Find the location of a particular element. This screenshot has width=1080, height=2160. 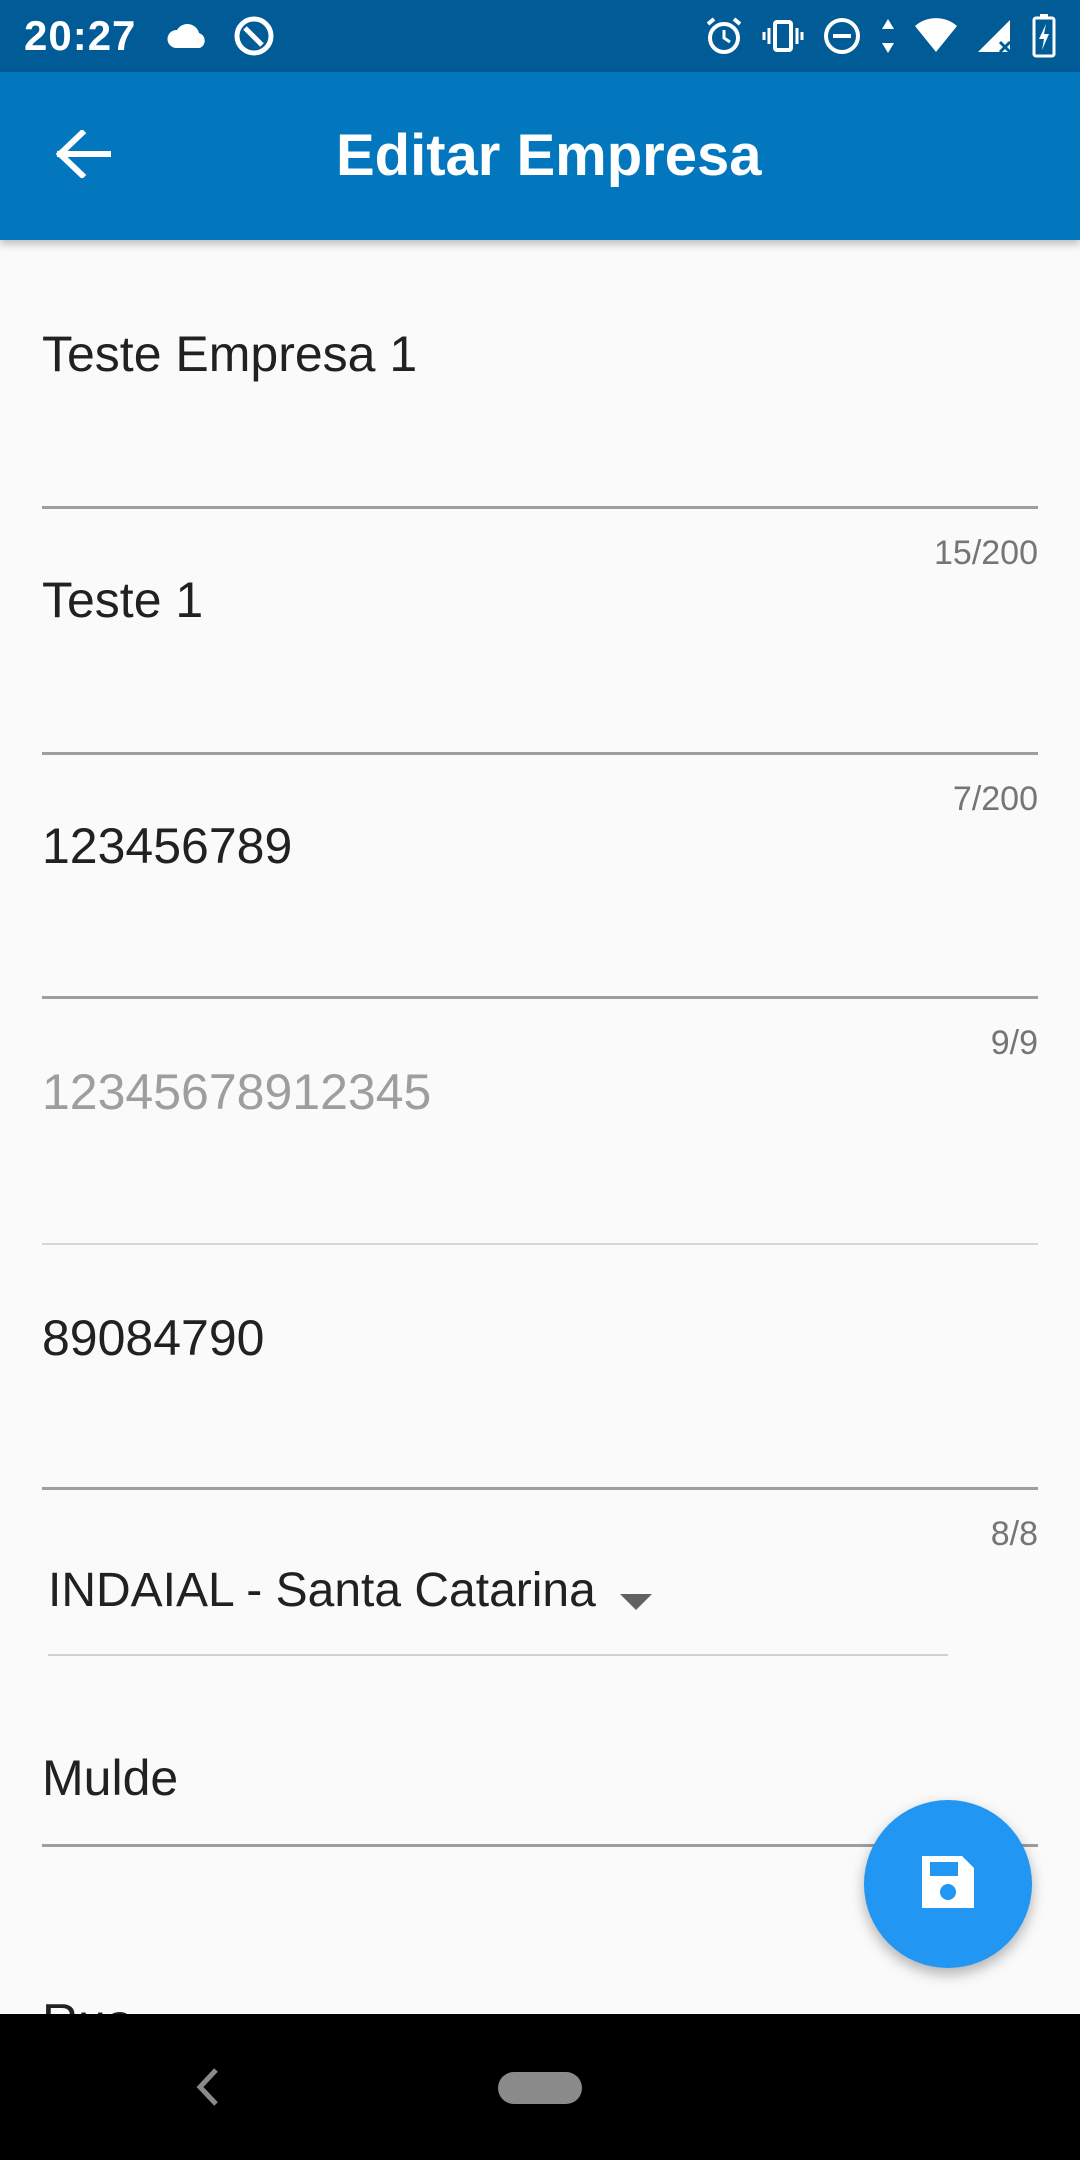

page-title: Editar Empresa is located at coordinates (549, 155).